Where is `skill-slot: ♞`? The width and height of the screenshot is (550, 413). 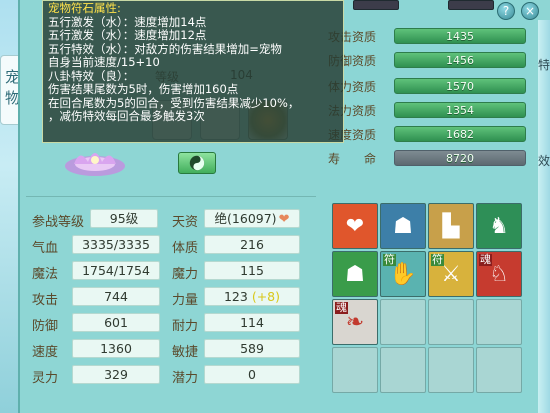 skill-slot: ♞ is located at coordinates (499, 226).